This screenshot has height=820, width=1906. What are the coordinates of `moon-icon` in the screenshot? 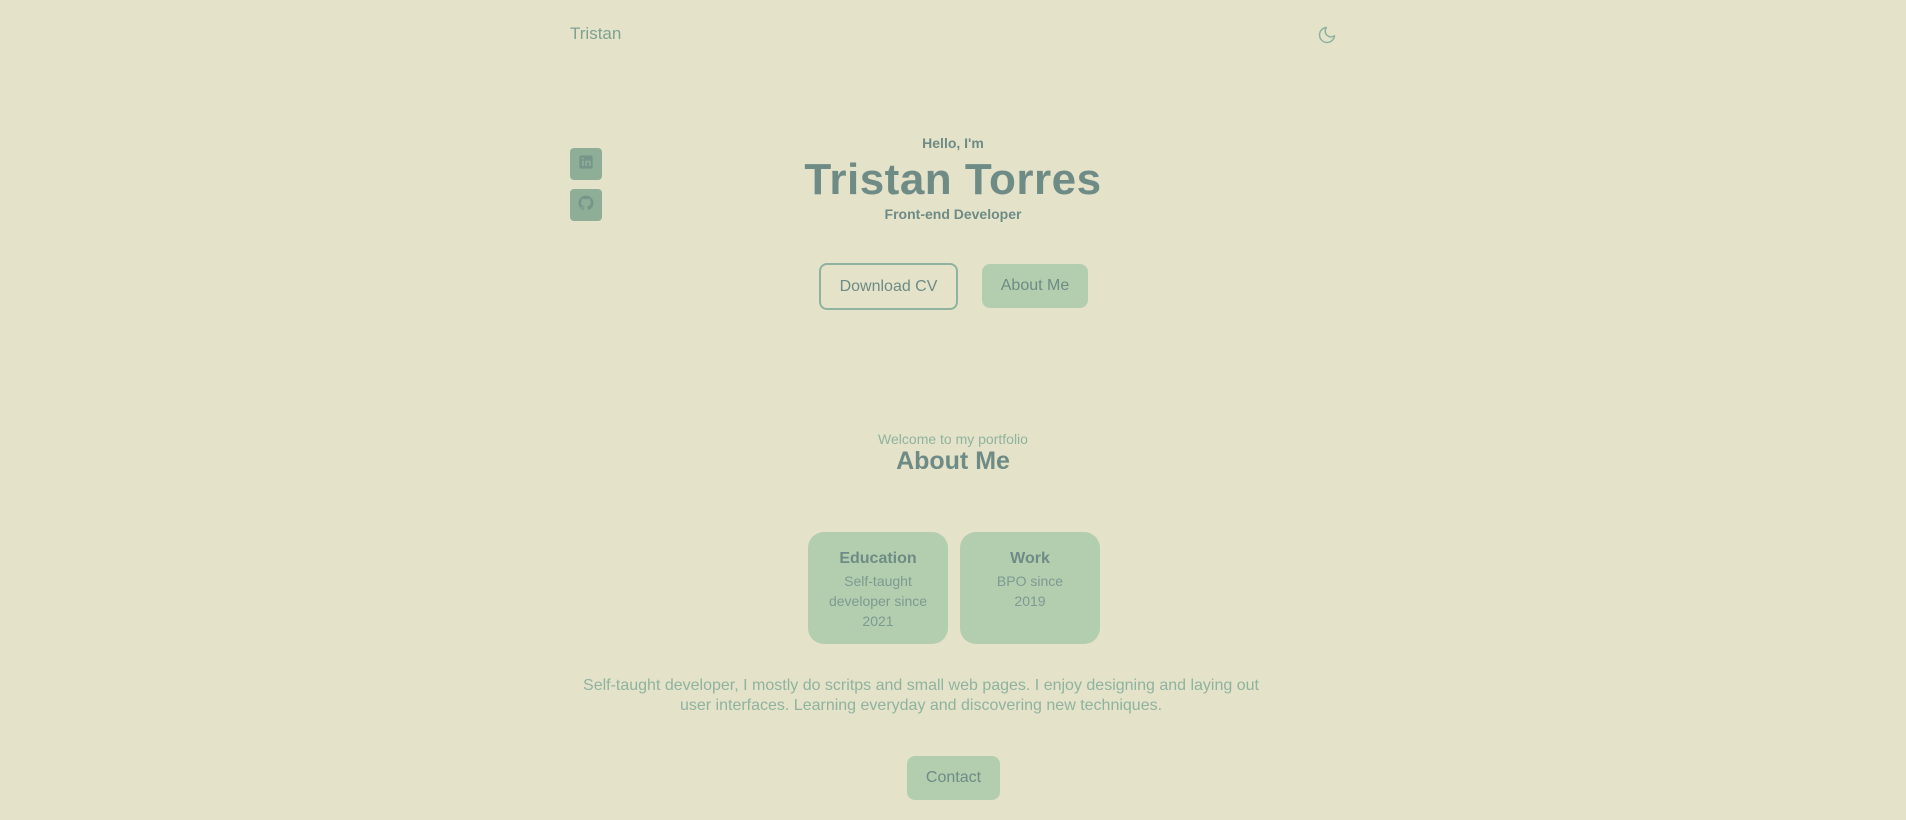 It's located at (1327, 35).